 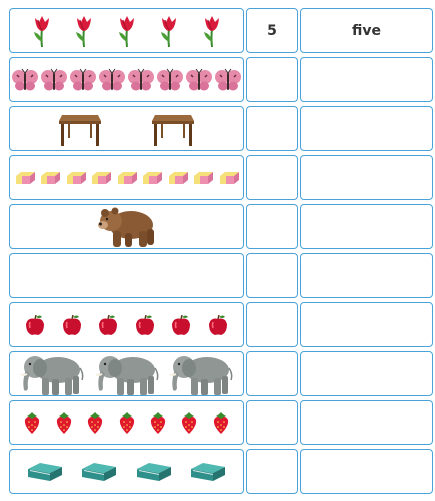 What do you see at coordinates (272, 30) in the screenshot?
I see `numeral-answer-box: 5` at bounding box center [272, 30].